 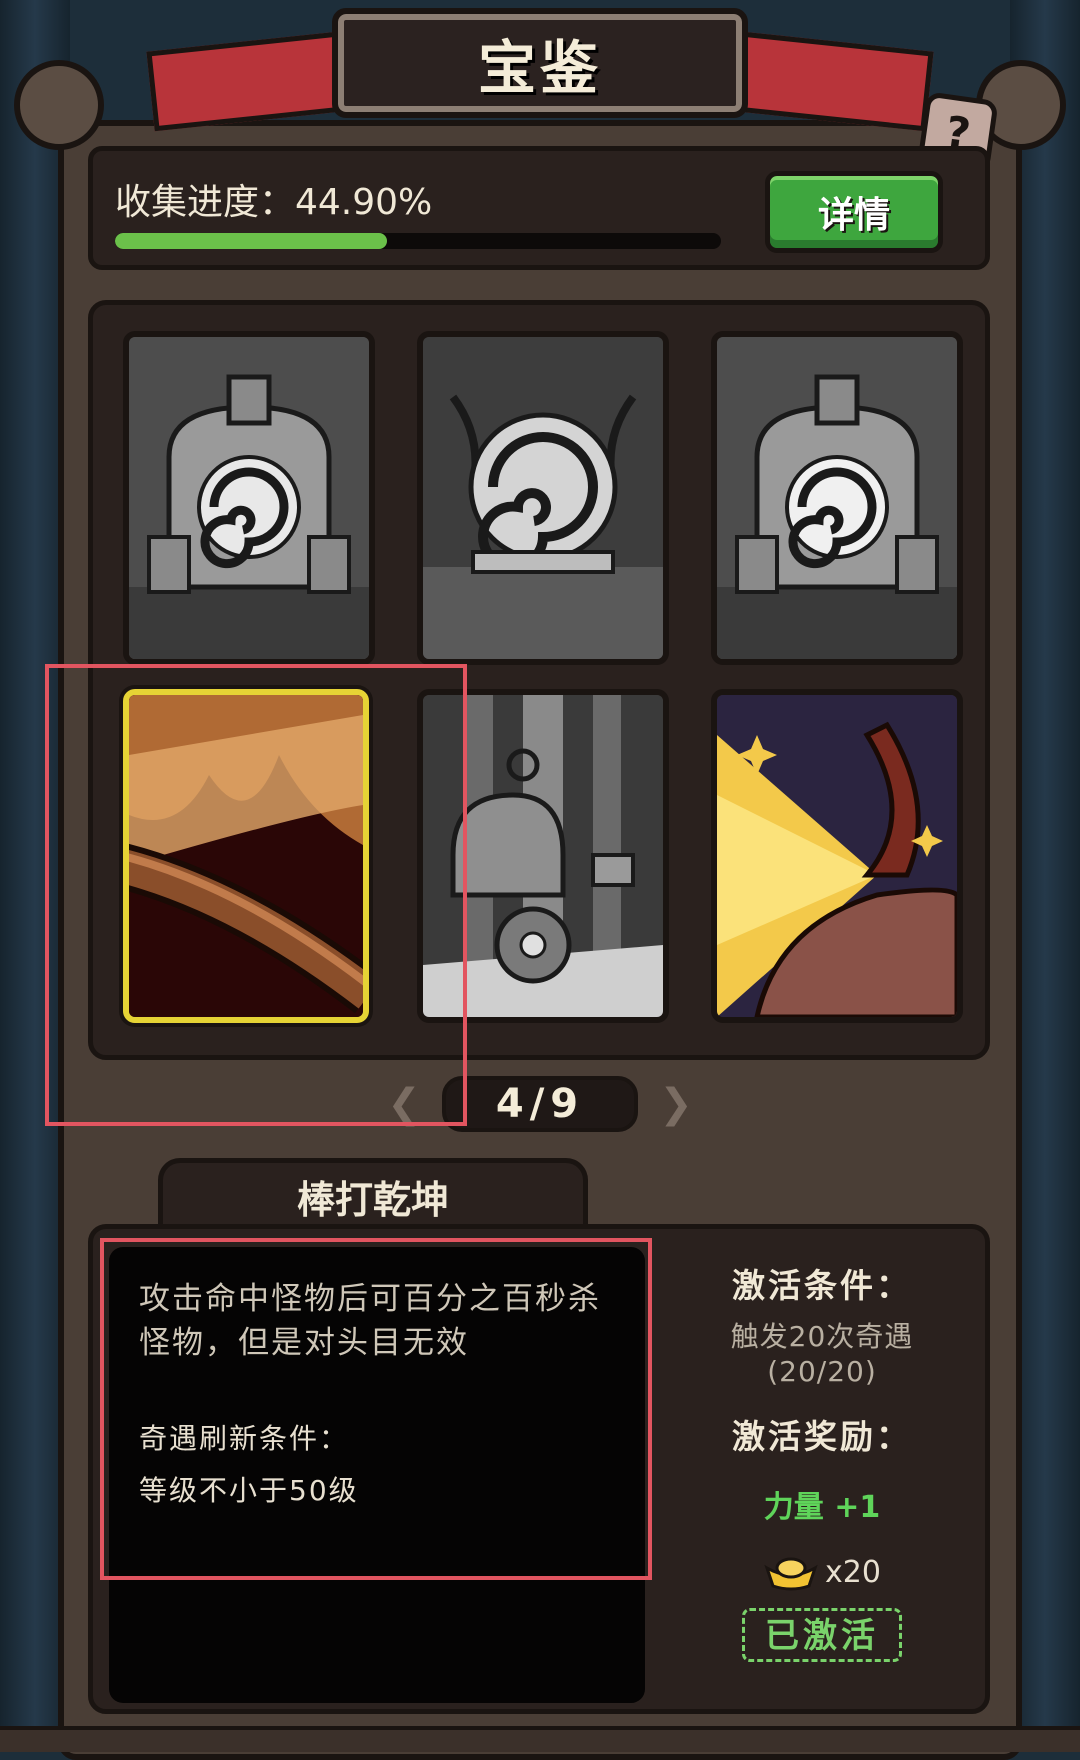 I want to click on card-staff-selected, so click(x=246, y=856).